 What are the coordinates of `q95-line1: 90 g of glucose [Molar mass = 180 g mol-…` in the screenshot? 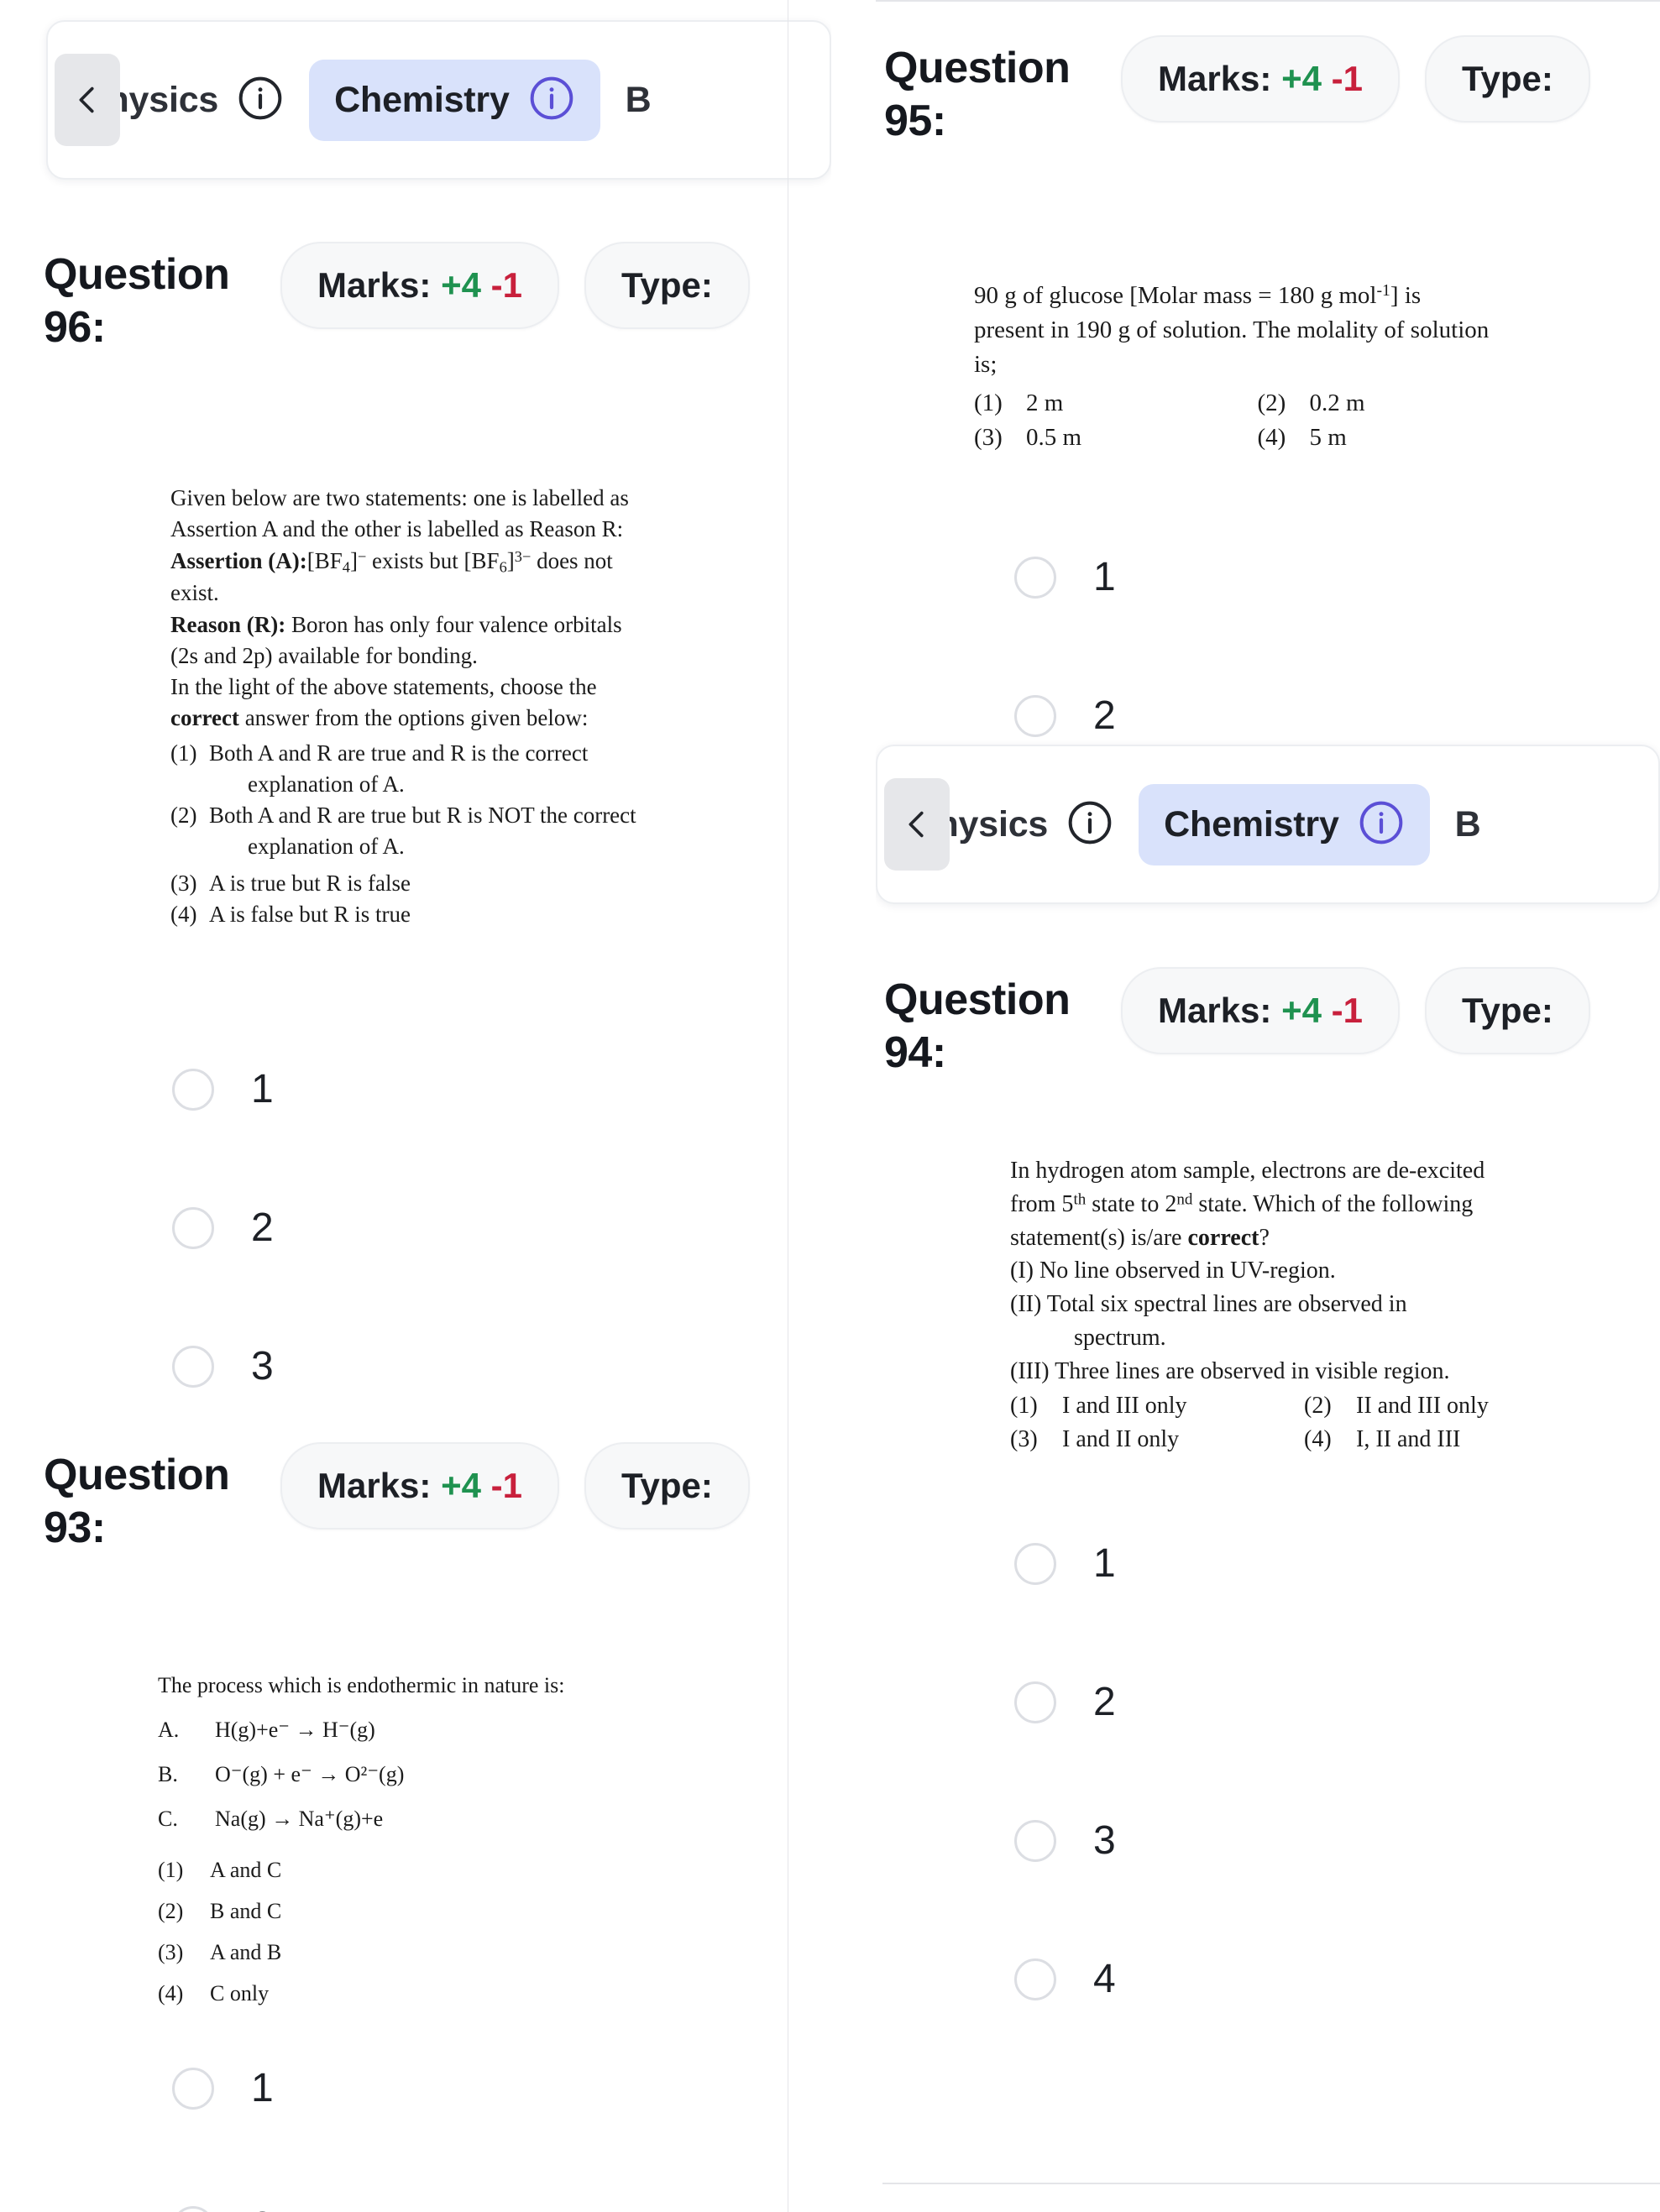 It's located at (1257, 296).